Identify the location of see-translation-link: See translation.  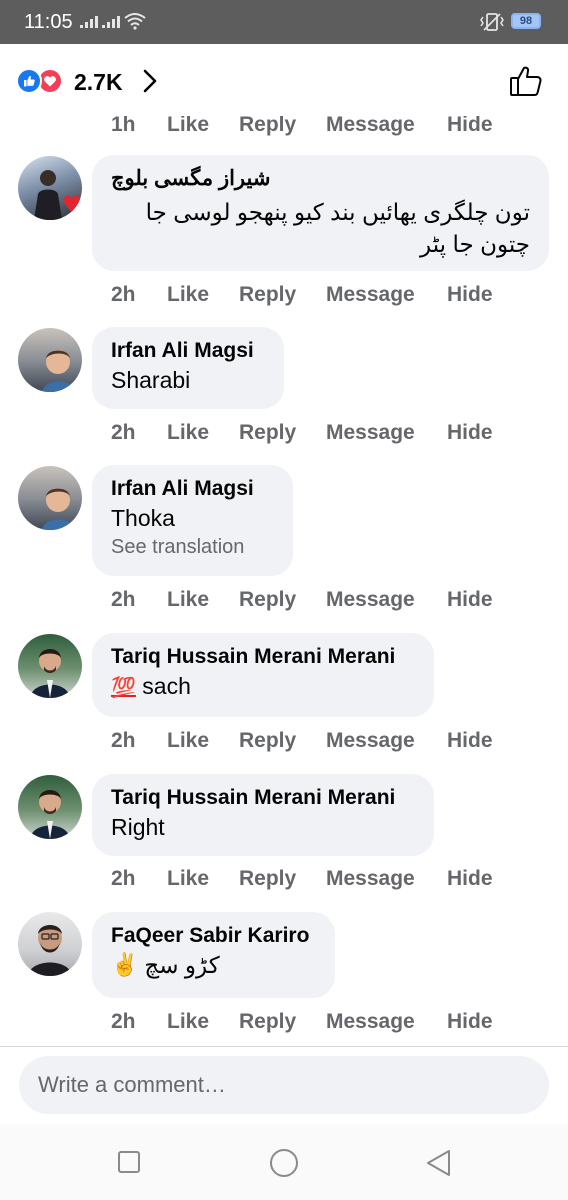
(192, 547).